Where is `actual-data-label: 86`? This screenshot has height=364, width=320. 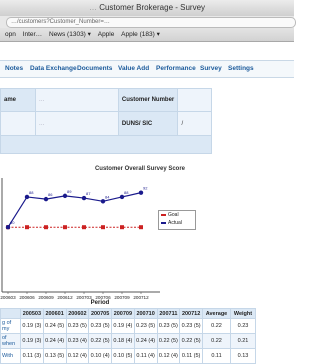
actual-data-label: 86 is located at coordinates (50, 194).